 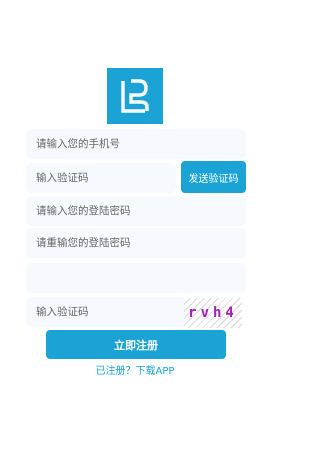 I want to click on extra-input, so click(x=136, y=278).